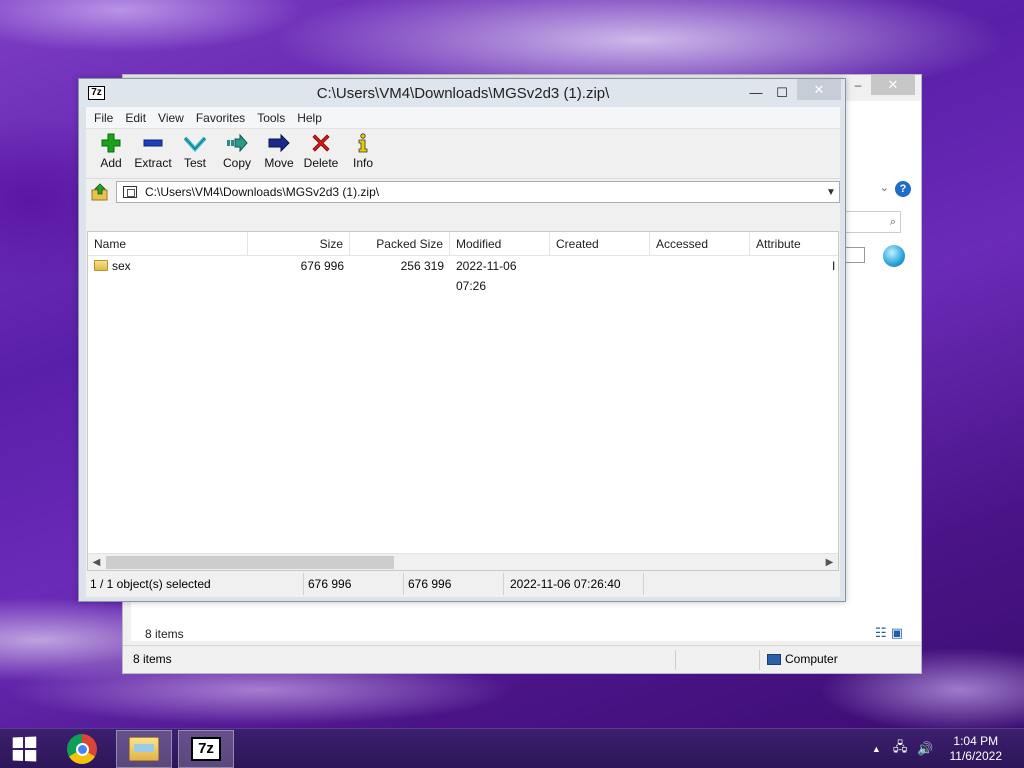 The height and width of the screenshot is (768, 1024). Describe the element at coordinates (873, 222) in the screenshot. I see `explorer-search-input: ⌕` at that location.